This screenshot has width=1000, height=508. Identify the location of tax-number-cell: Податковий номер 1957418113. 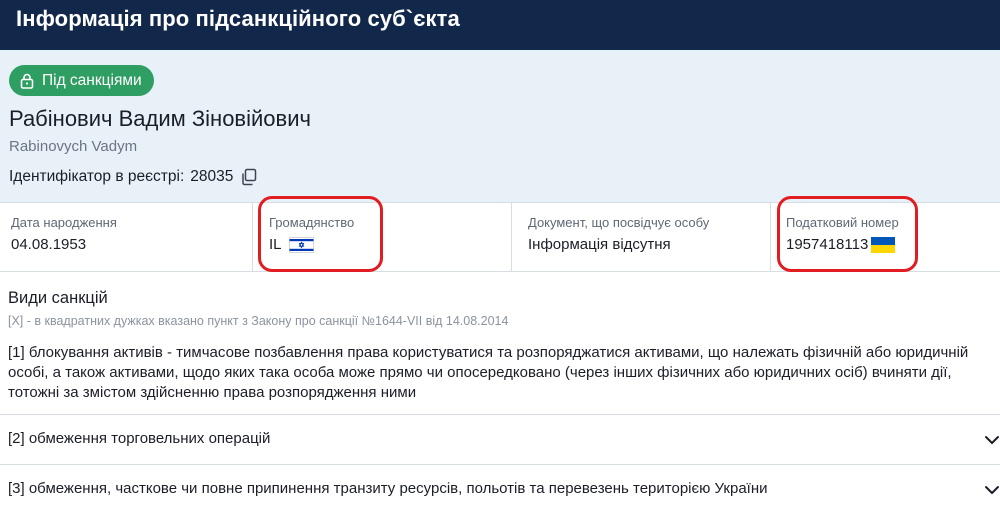
(885, 237).